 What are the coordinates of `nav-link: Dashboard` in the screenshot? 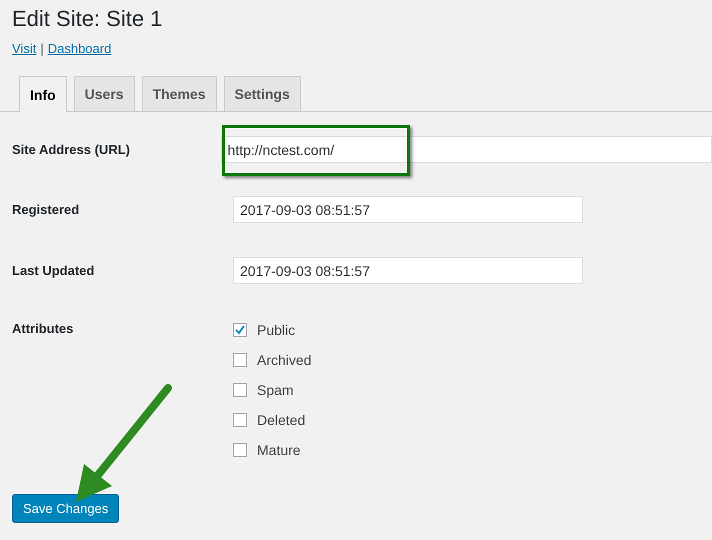 It's located at (80, 48).